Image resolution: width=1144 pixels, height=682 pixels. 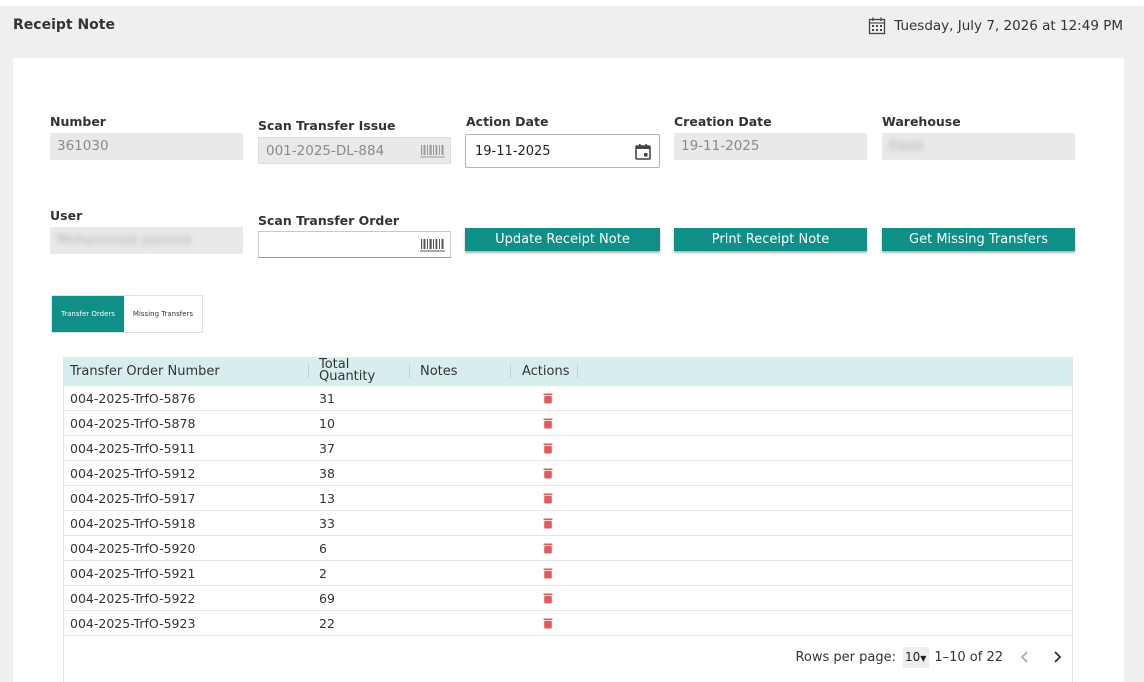 I want to click on total-quantity: 33, so click(x=327, y=523).